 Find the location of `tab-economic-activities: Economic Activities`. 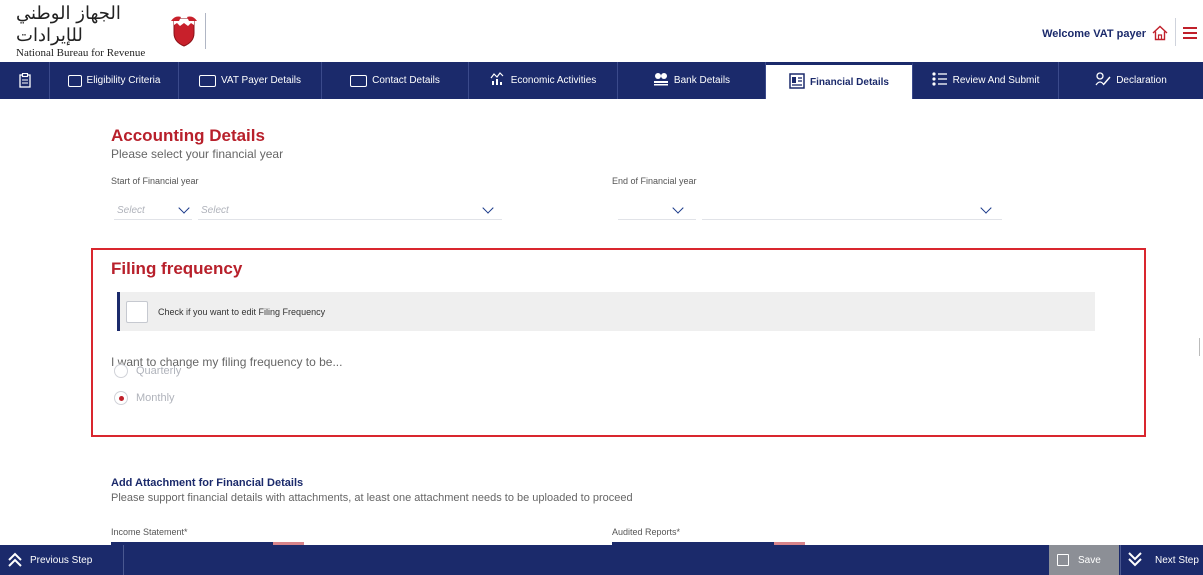

tab-economic-activities: Economic Activities is located at coordinates (543, 80).